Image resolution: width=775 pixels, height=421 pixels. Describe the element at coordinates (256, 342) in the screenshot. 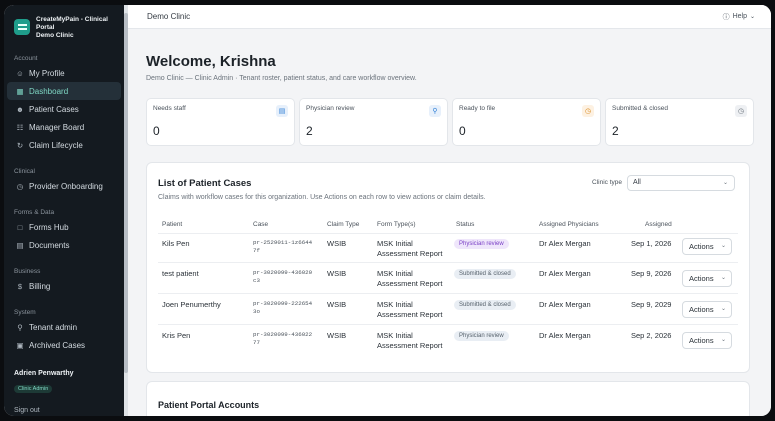

I see `case-id-suffix: 77` at that location.